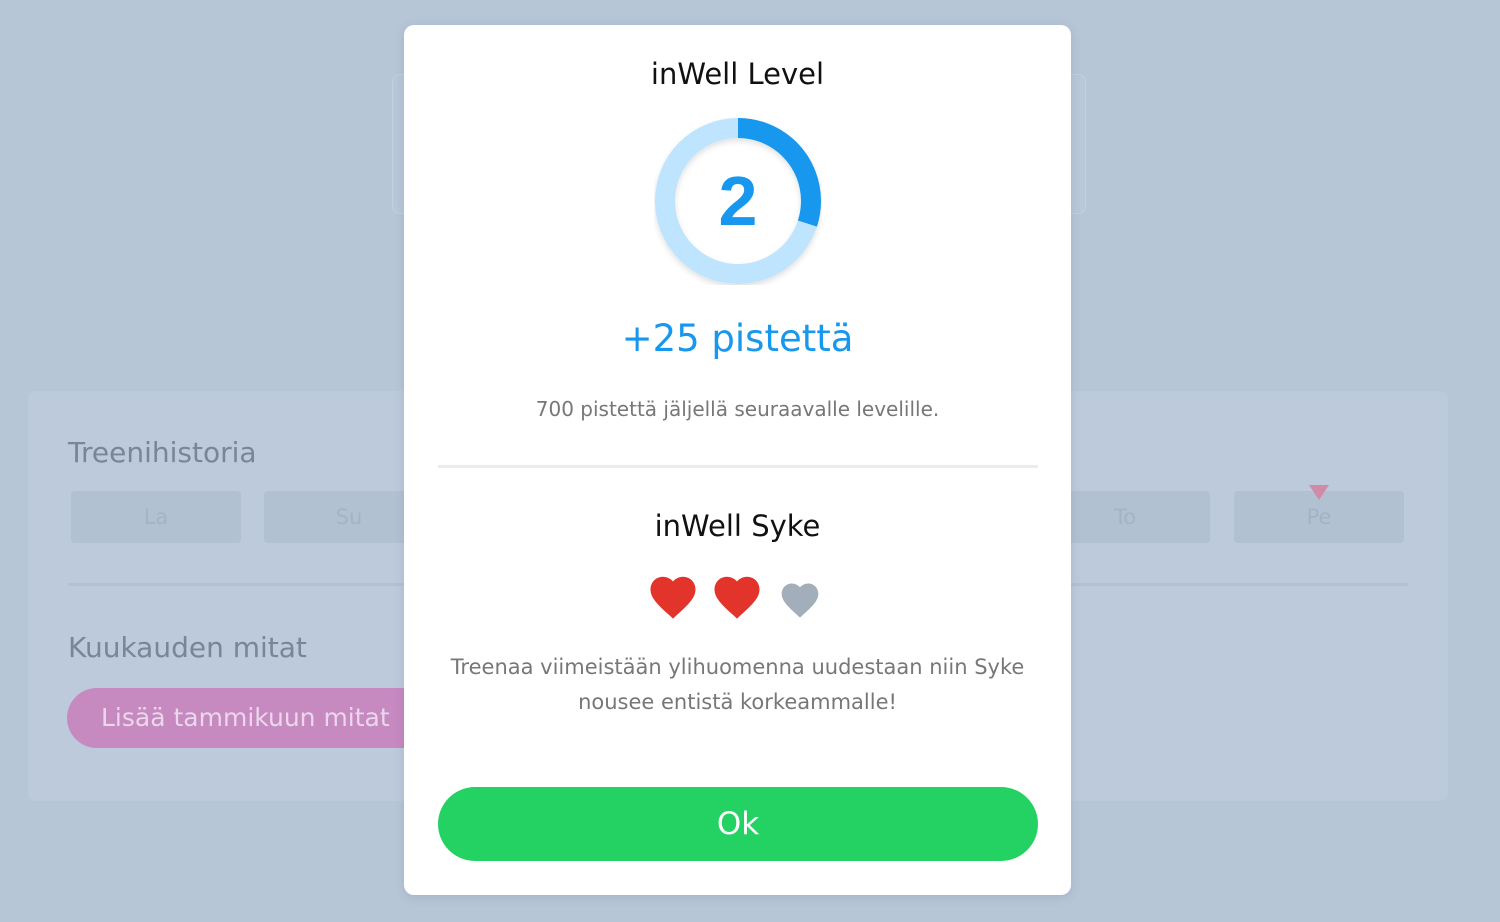  I want to click on day-tab-la: La, so click(156, 517).